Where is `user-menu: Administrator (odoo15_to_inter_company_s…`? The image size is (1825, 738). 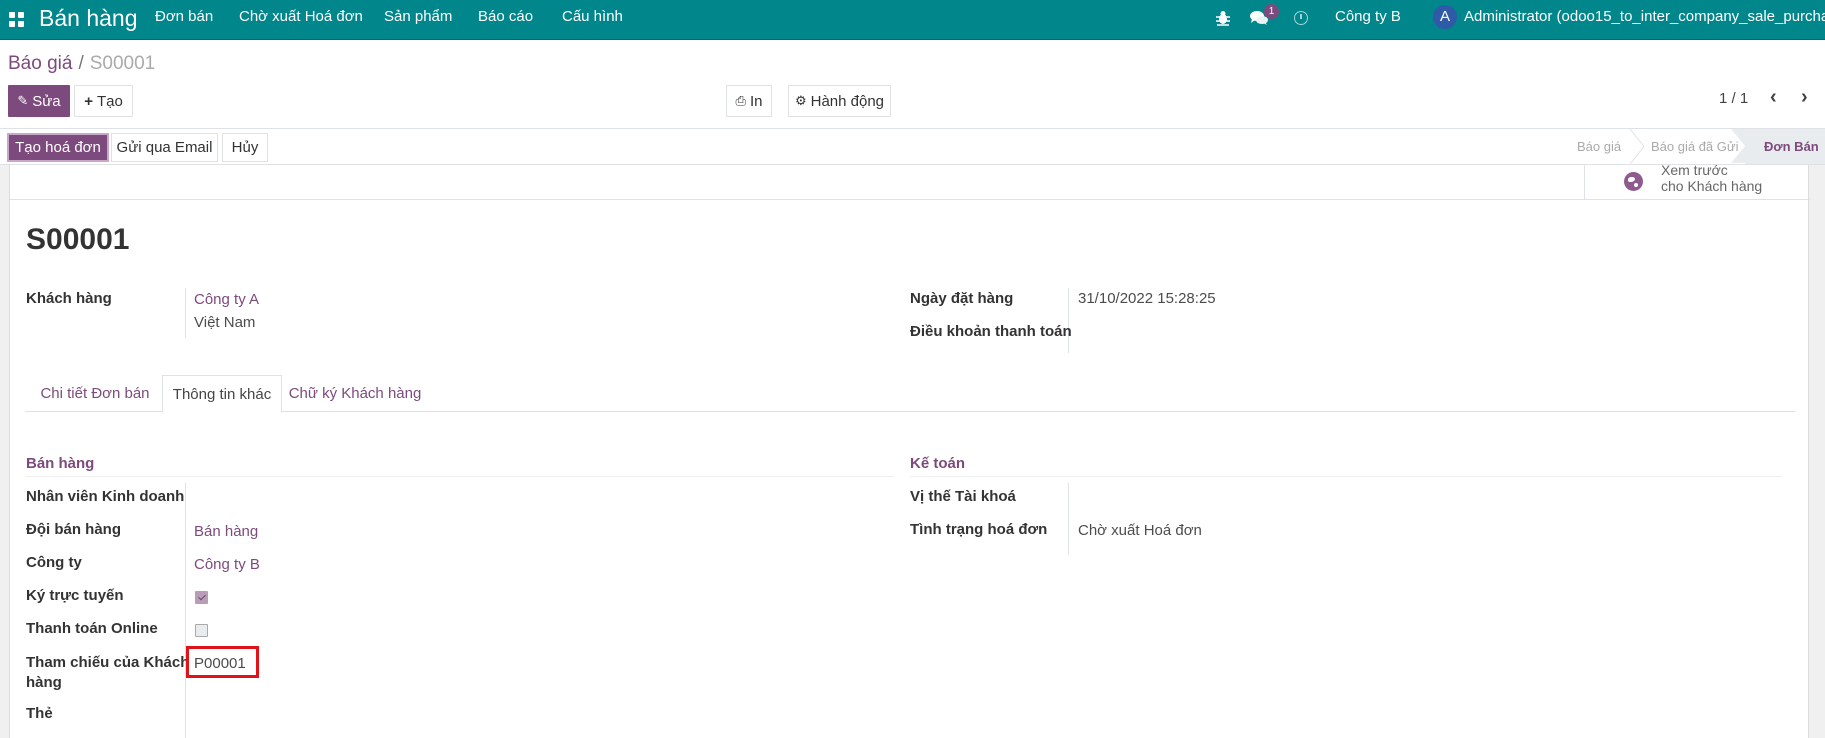 user-menu: Administrator (odoo15_to_inter_company_s… is located at coordinates (1644, 16).